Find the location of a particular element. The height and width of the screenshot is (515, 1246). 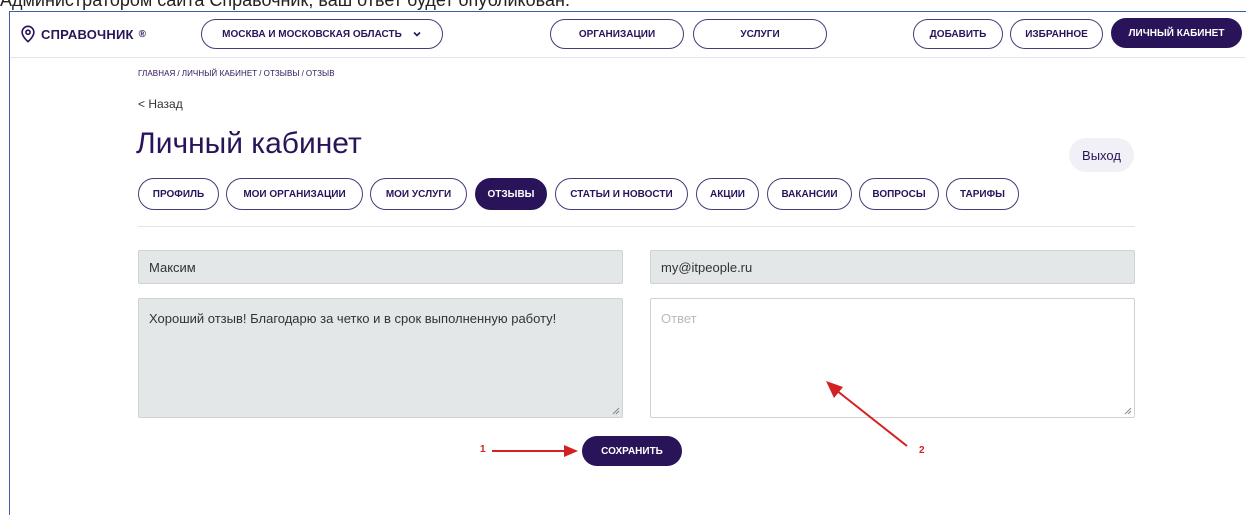

tab-label: ВАКАНСИИ is located at coordinates (809, 194).